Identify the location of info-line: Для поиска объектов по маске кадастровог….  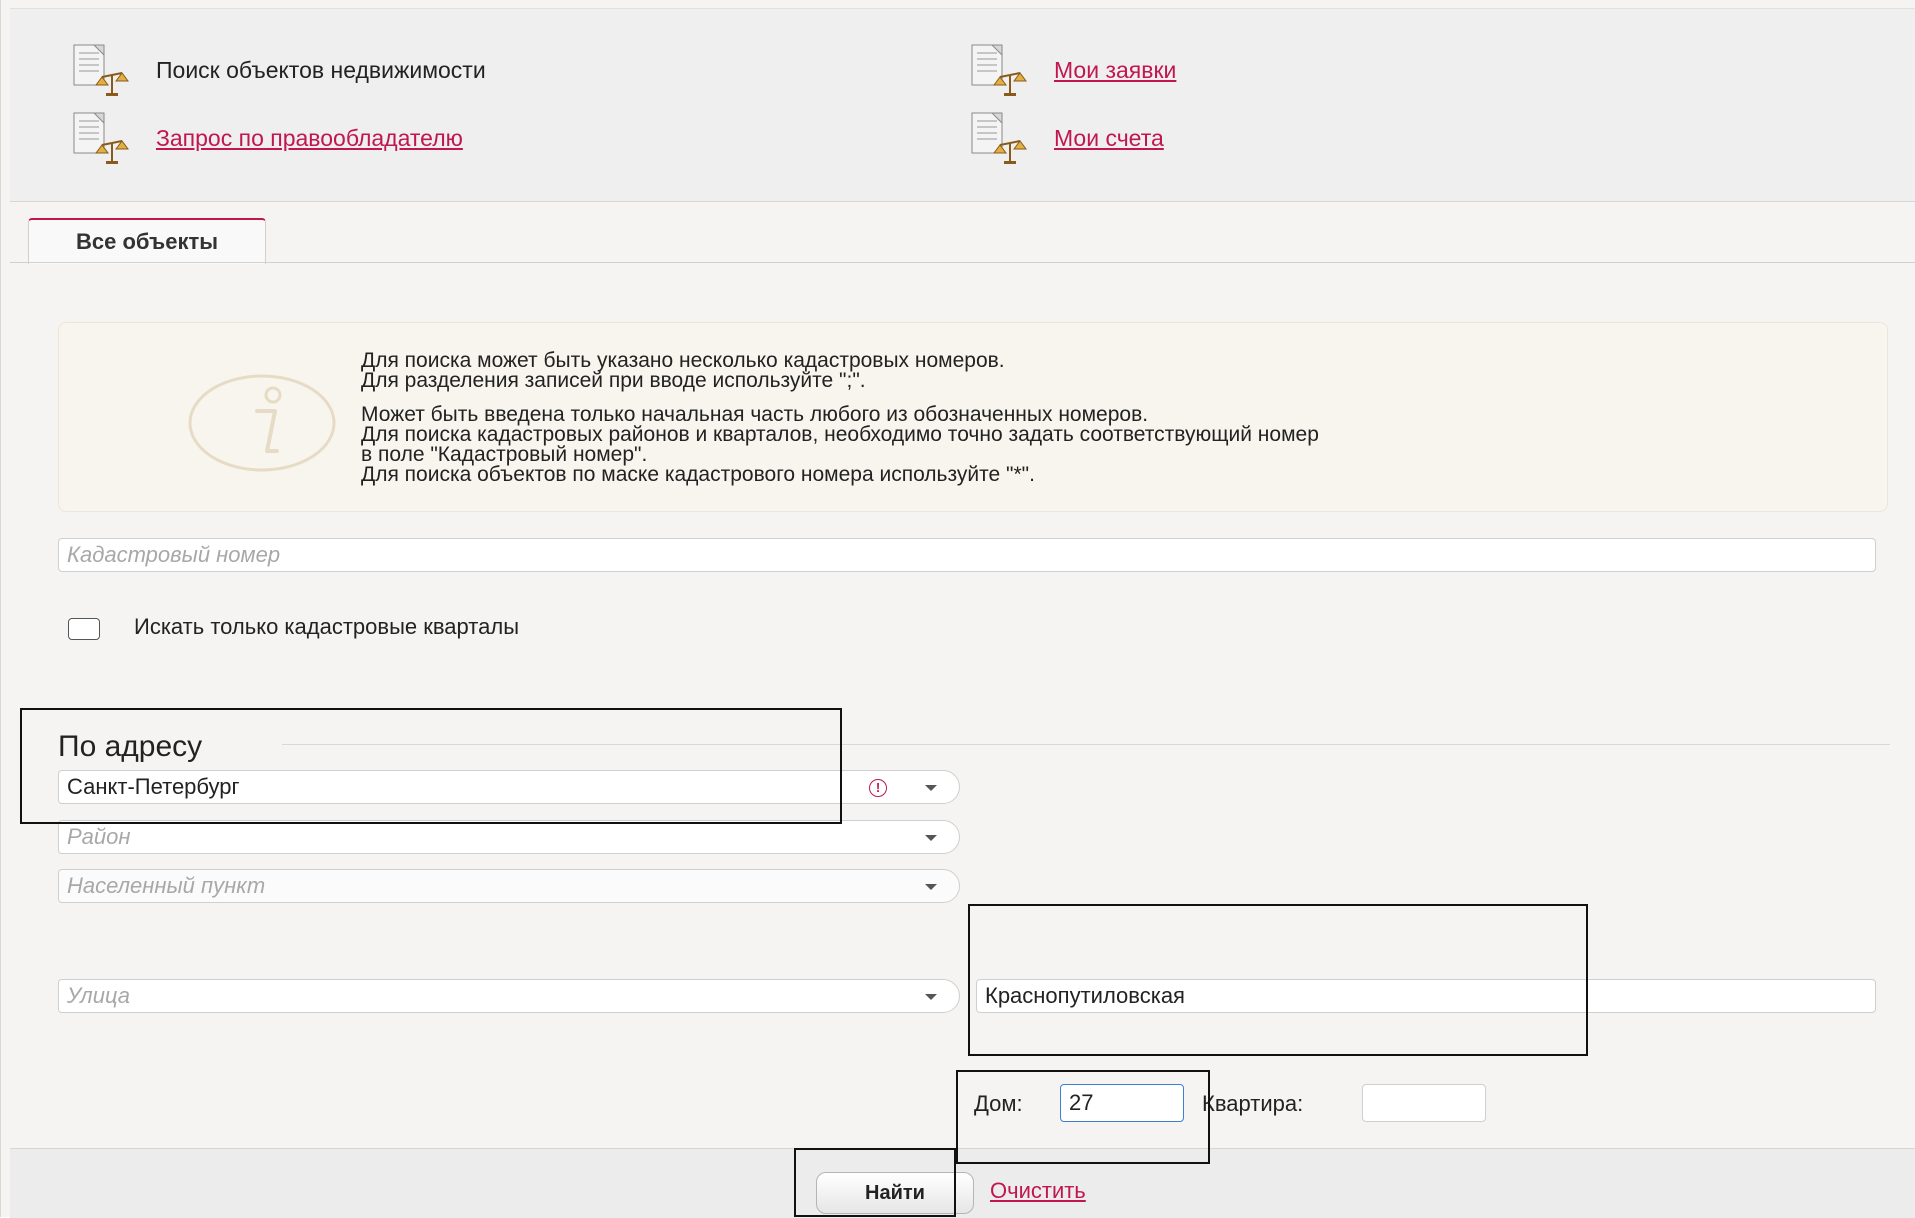
(698, 474).